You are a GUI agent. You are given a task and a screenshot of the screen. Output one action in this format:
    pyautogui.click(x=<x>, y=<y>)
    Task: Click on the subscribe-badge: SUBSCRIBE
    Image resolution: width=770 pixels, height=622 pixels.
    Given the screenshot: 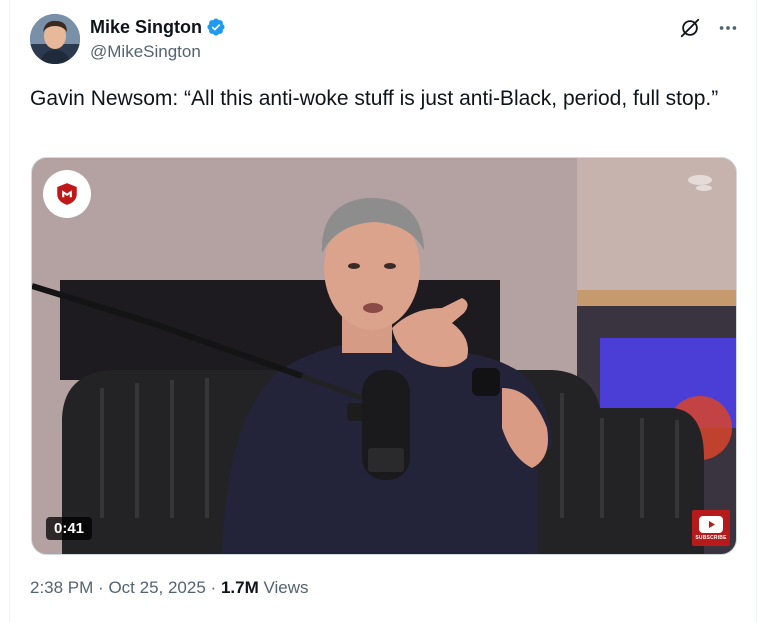 What is the action you would take?
    pyautogui.click(x=711, y=528)
    